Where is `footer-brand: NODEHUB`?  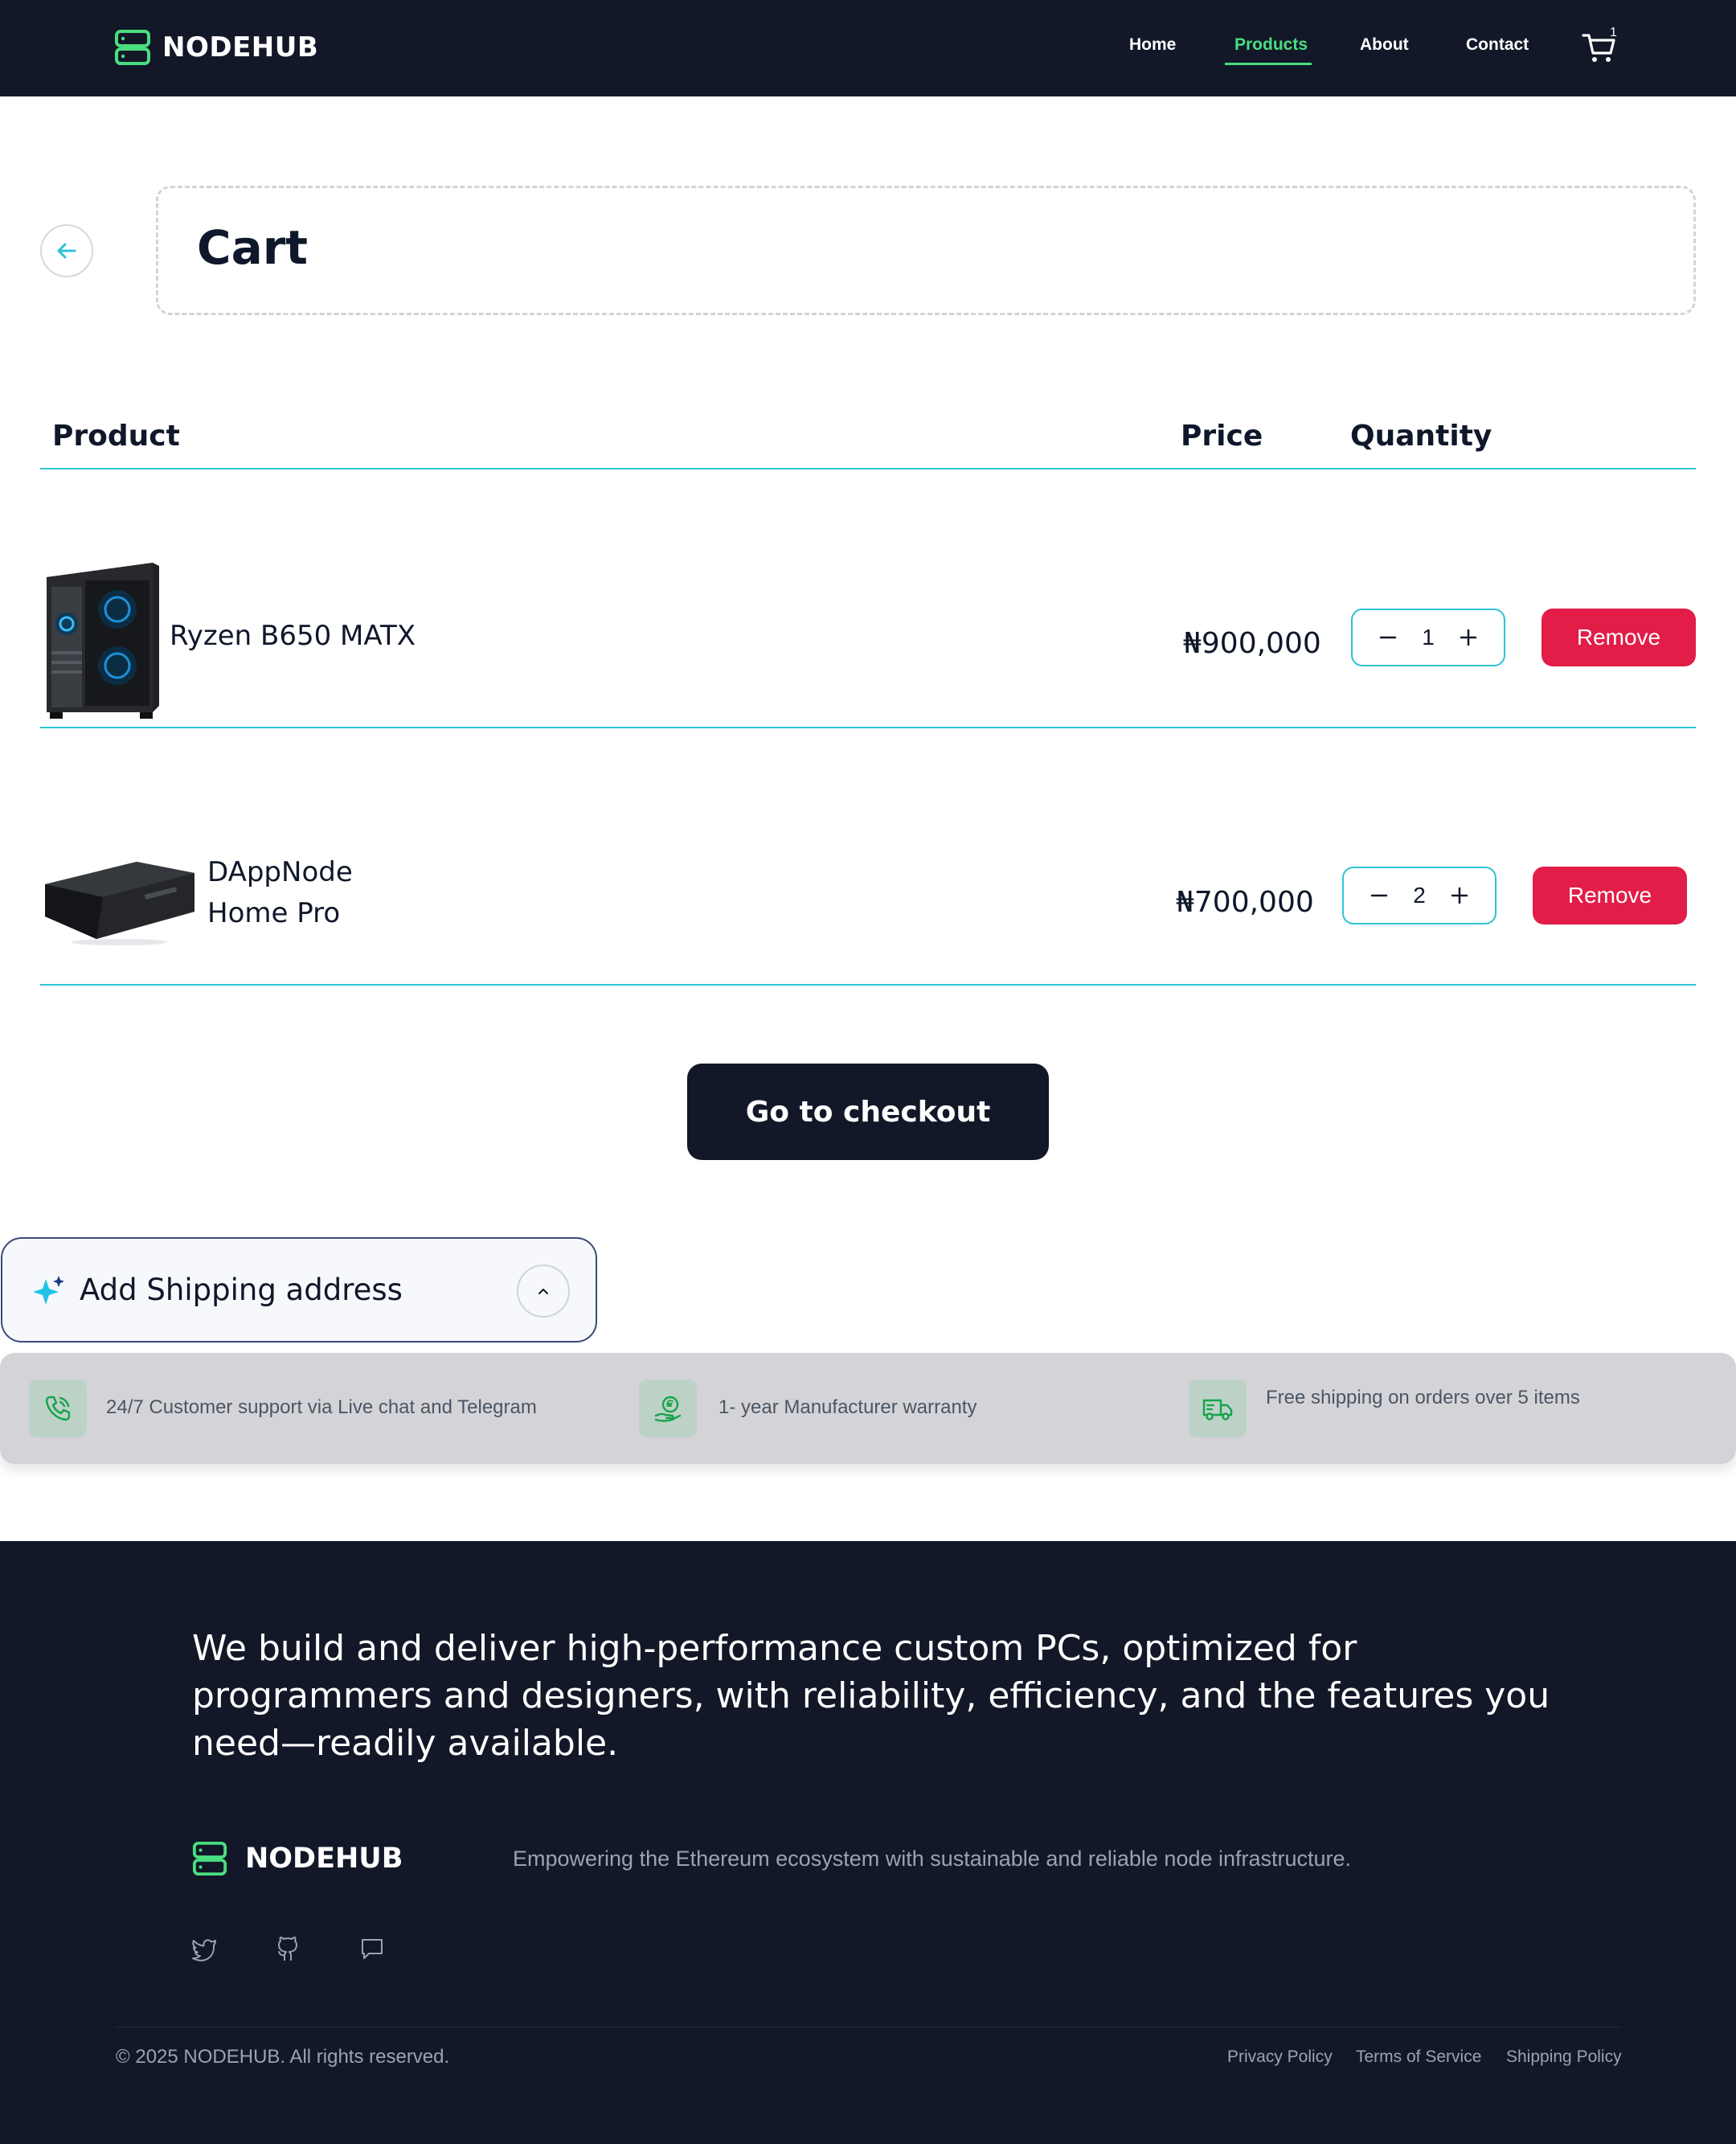 footer-brand: NODEHUB is located at coordinates (297, 1858).